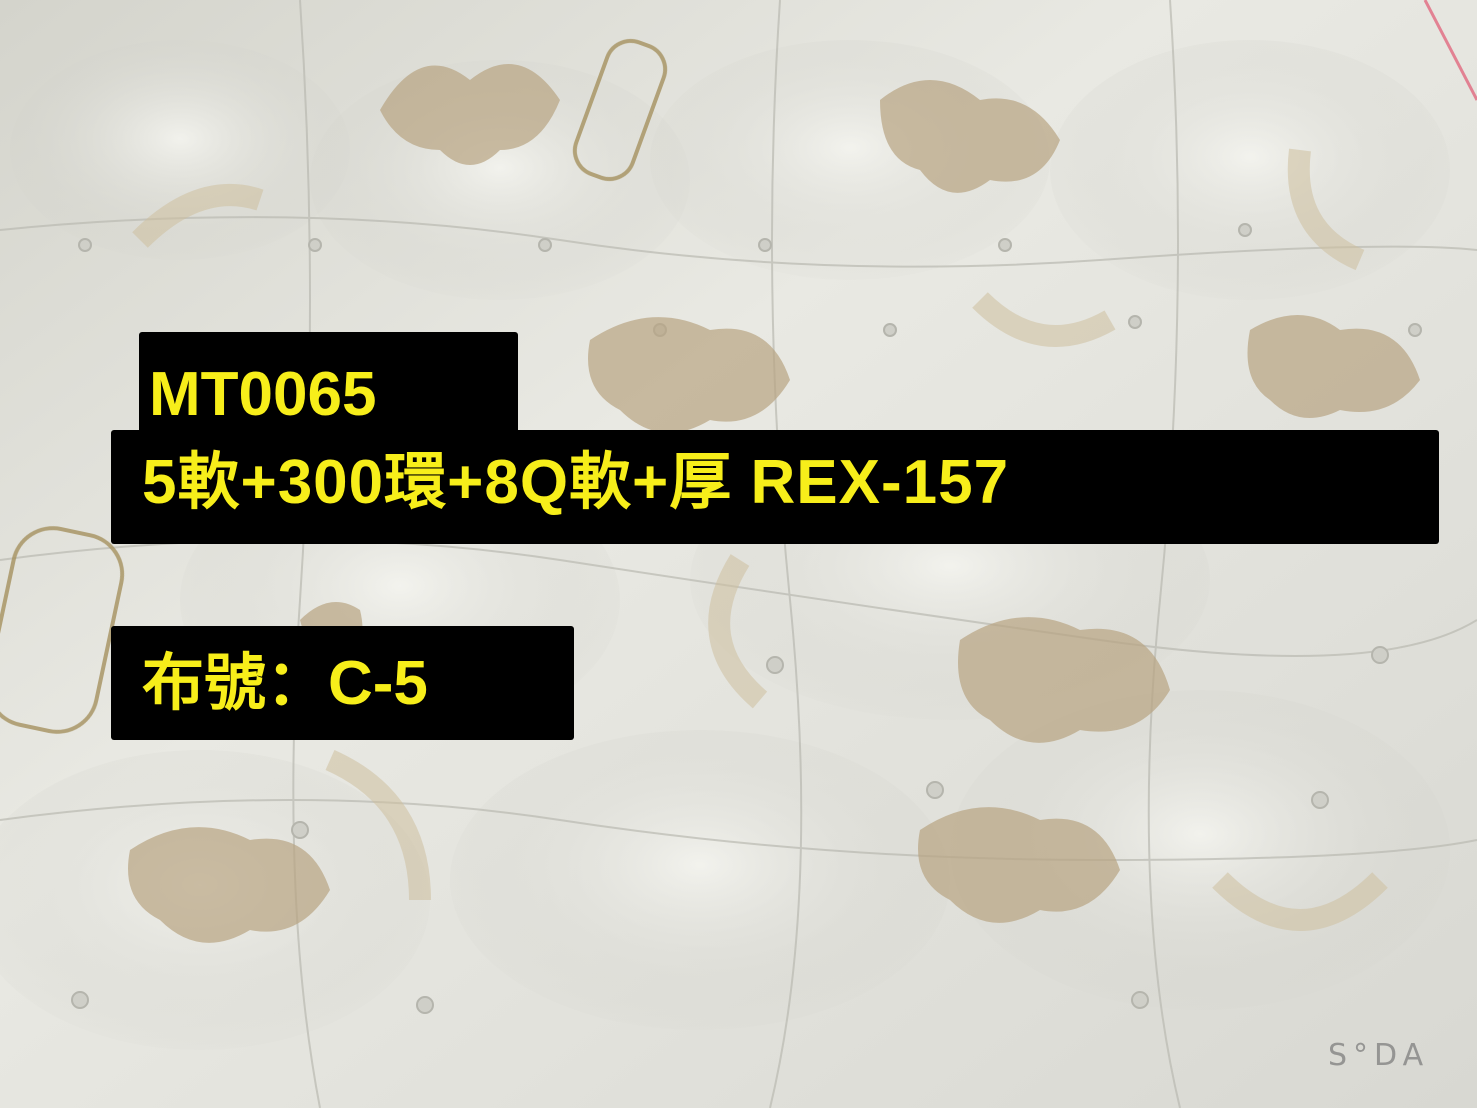  I want to click on specification-label: 5軟+300環+8Q軟+厚 REX-157, so click(775, 487).